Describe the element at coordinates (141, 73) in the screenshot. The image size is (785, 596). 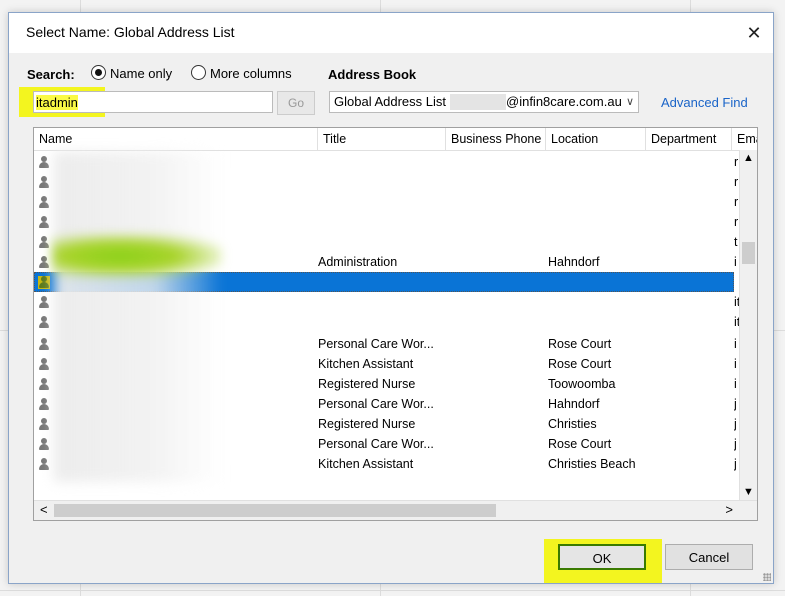
I see `radio-name-only-label: Name only` at that location.